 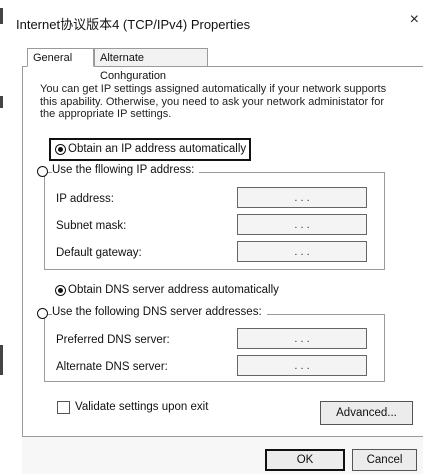 What do you see at coordinates (60, 57) in the screenshot?
I see `tab-general: General` at bounding box center [60, 57].